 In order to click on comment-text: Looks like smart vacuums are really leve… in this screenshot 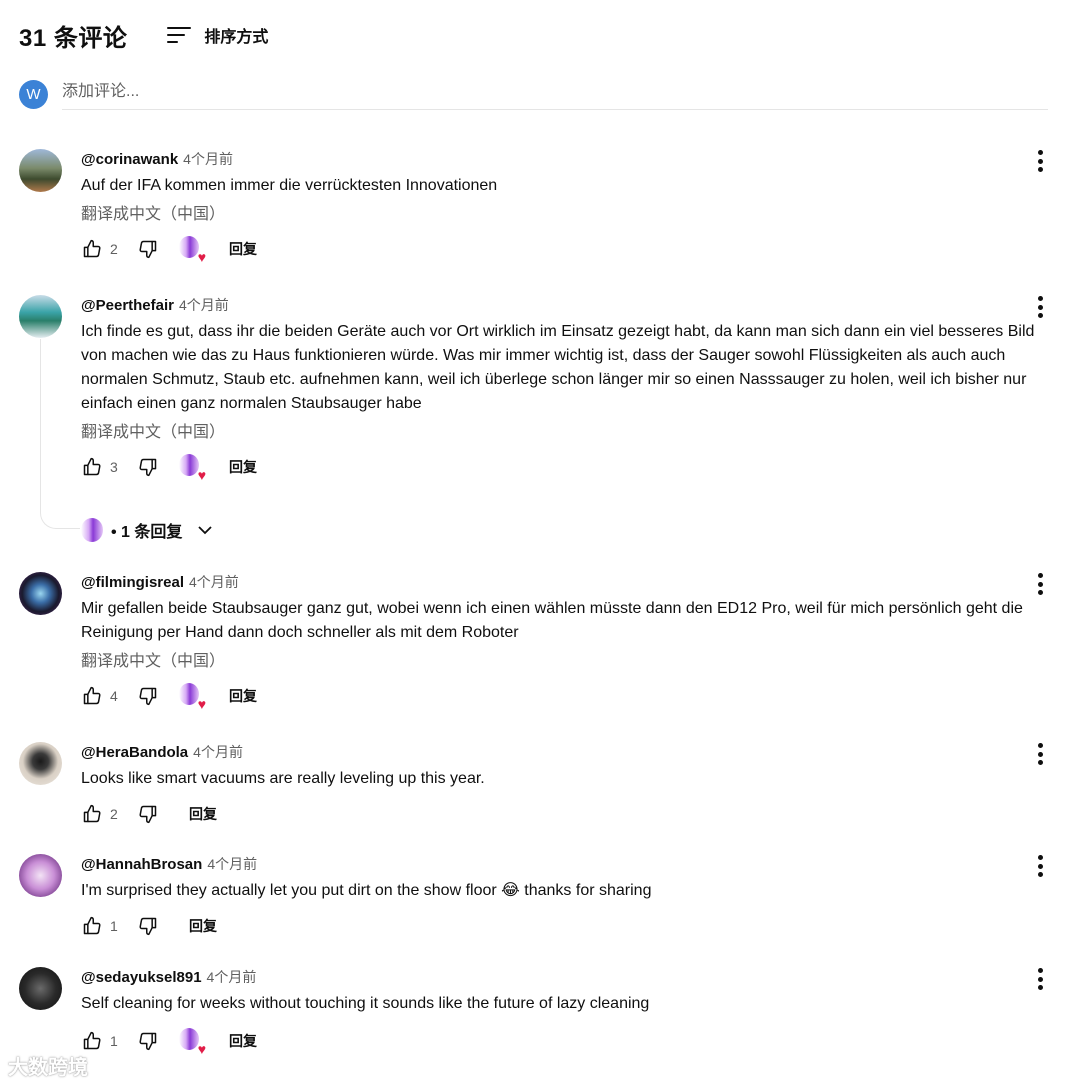, I will do `click(283, 778)`.